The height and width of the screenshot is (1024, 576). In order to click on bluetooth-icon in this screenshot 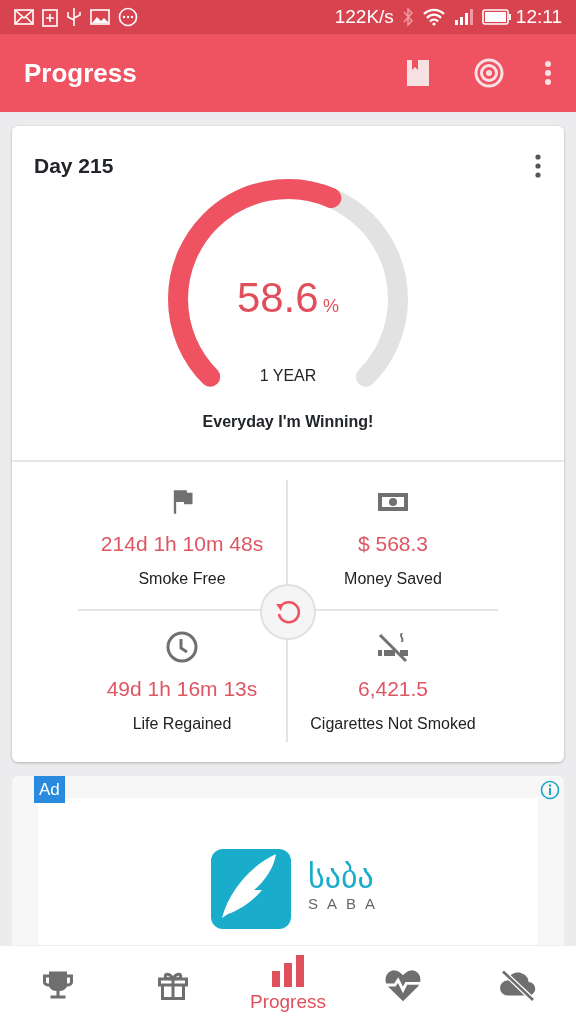, I will do `click(407, 17)`.